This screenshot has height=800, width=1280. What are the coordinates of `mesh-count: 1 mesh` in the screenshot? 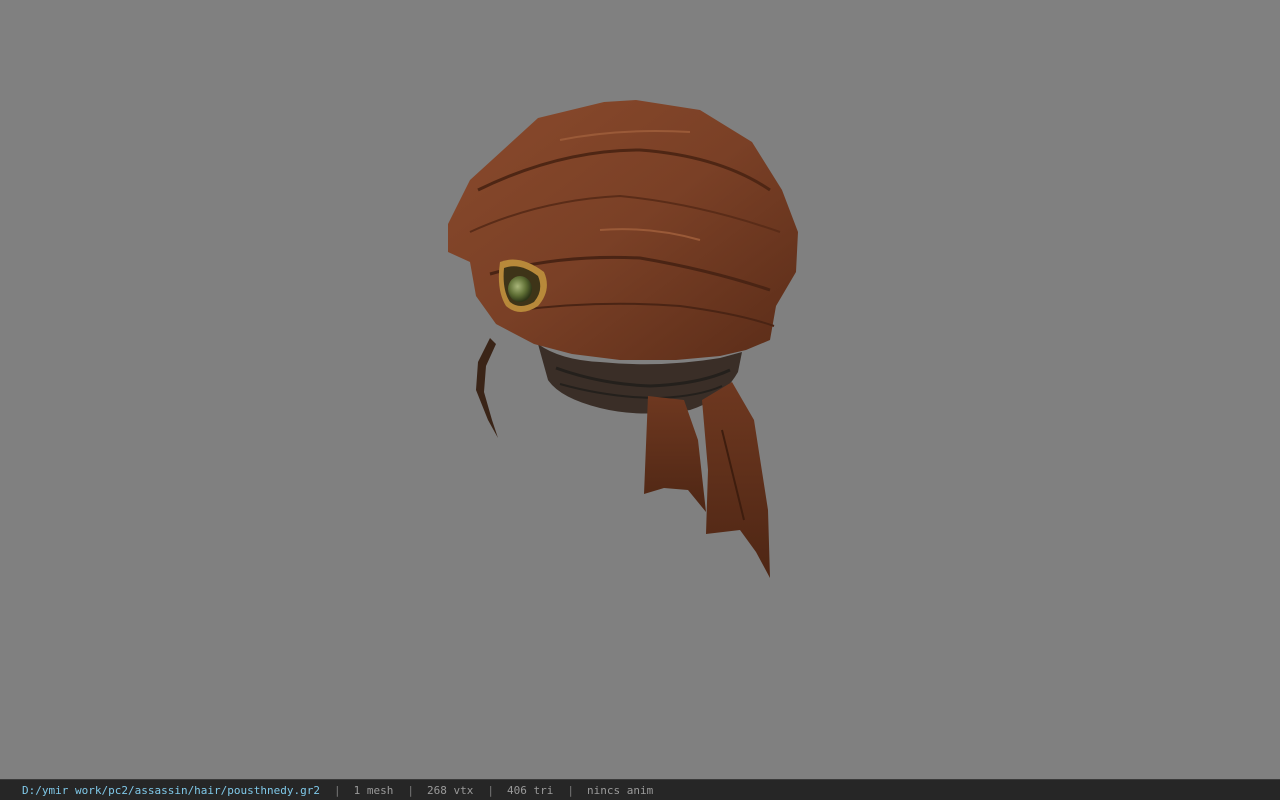 It's located at (373, 790).